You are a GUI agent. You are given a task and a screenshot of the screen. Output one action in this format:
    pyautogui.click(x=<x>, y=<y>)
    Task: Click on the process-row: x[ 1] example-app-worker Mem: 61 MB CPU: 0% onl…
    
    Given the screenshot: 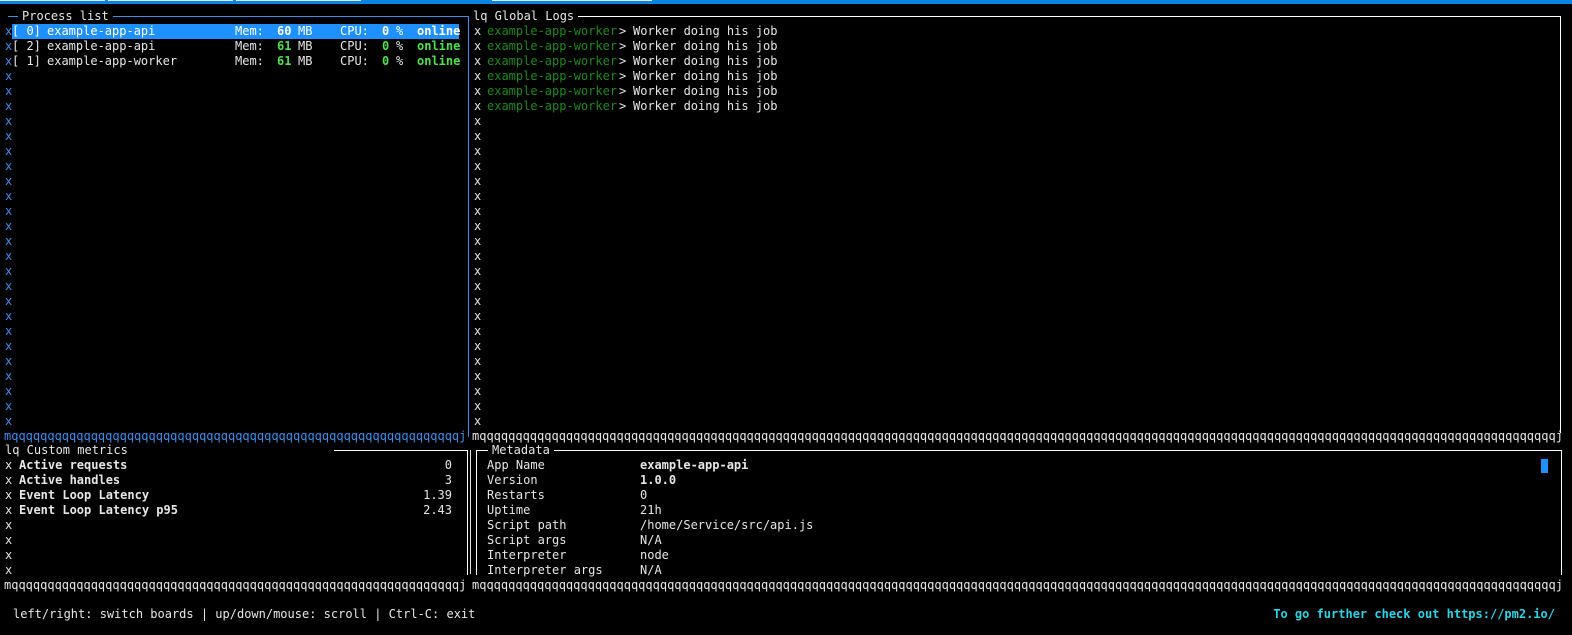 What is the action you would take?
    pyautogui.click(x=231, y=61)
    